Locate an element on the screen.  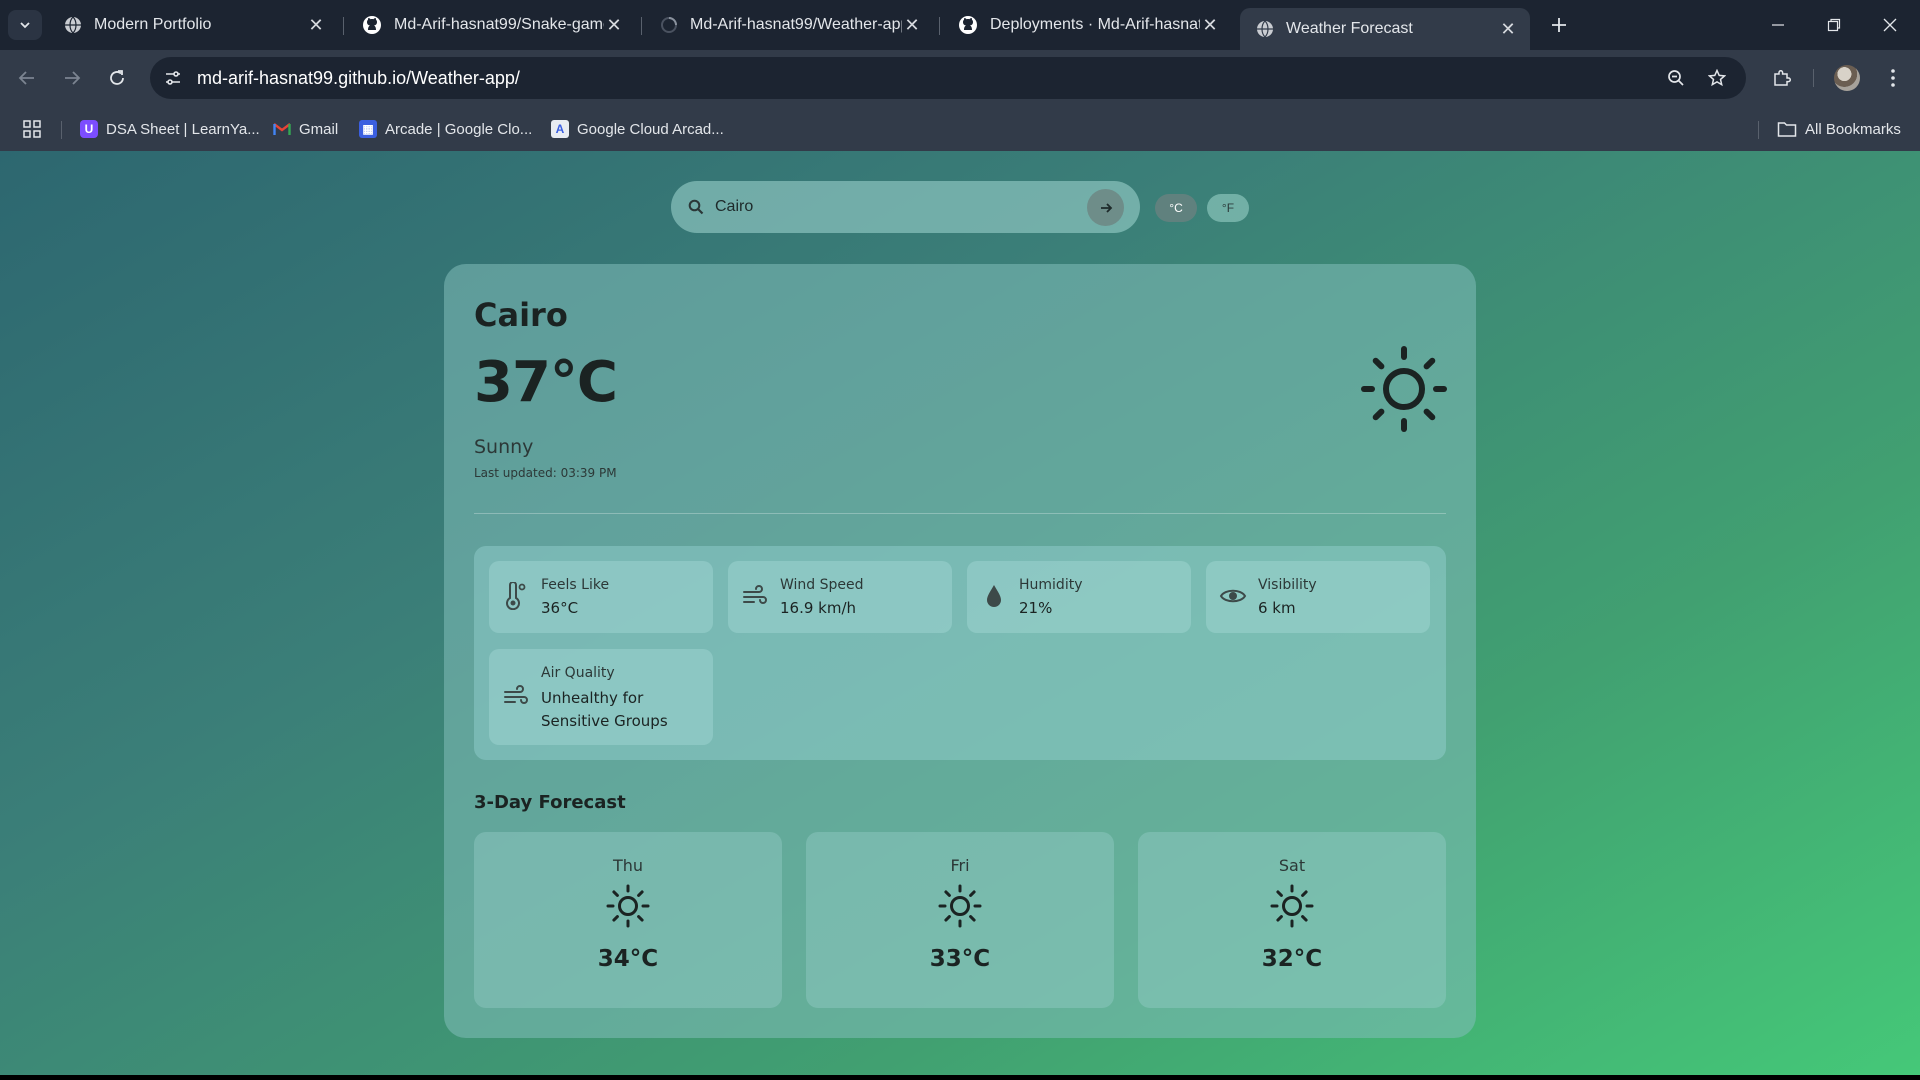
new-tab-button is located at coordinates (1559, 25).